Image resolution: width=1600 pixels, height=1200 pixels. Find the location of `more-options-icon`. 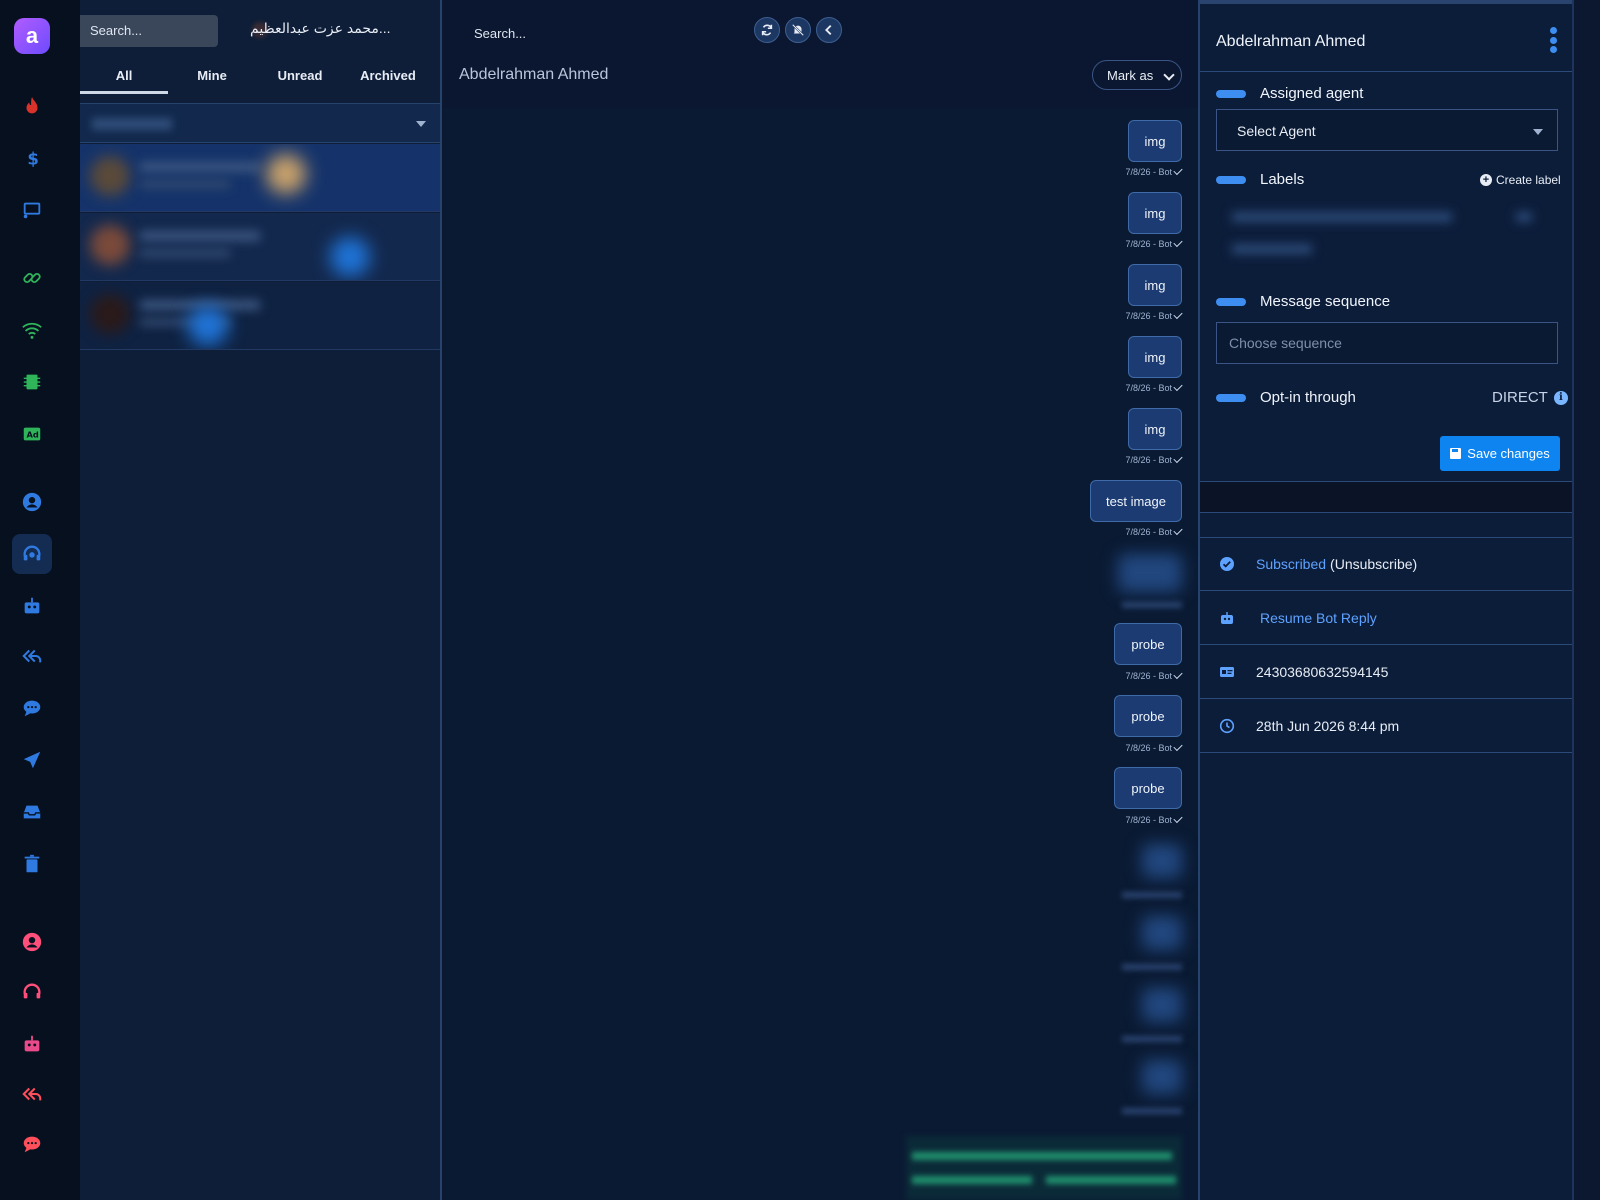

more-options-icon is located at coordinates (1554, 40).